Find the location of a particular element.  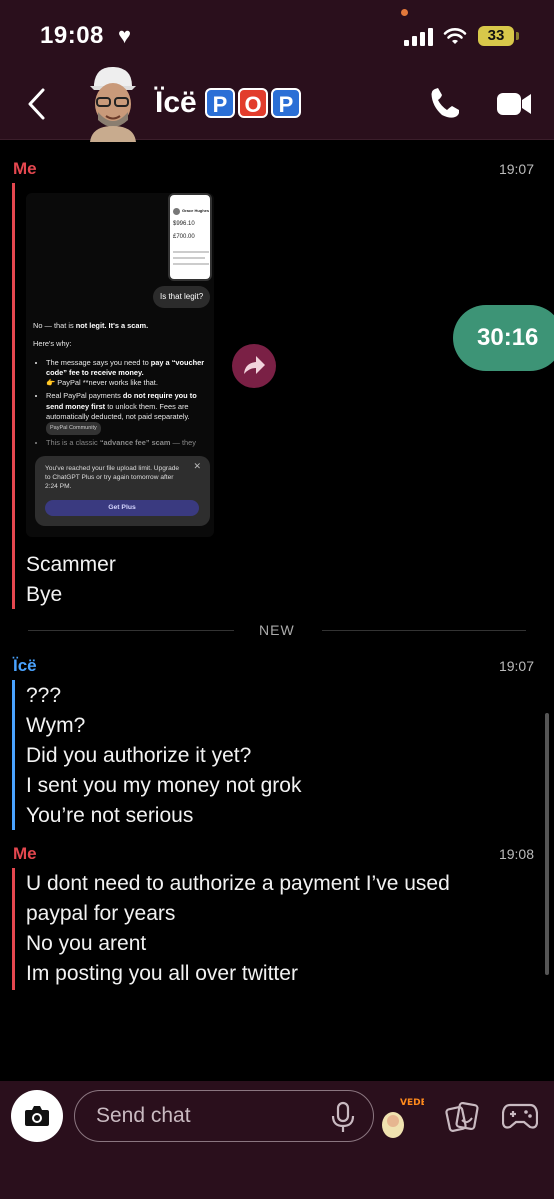

close-icon: ✕ is located at coordinates (197, 466).